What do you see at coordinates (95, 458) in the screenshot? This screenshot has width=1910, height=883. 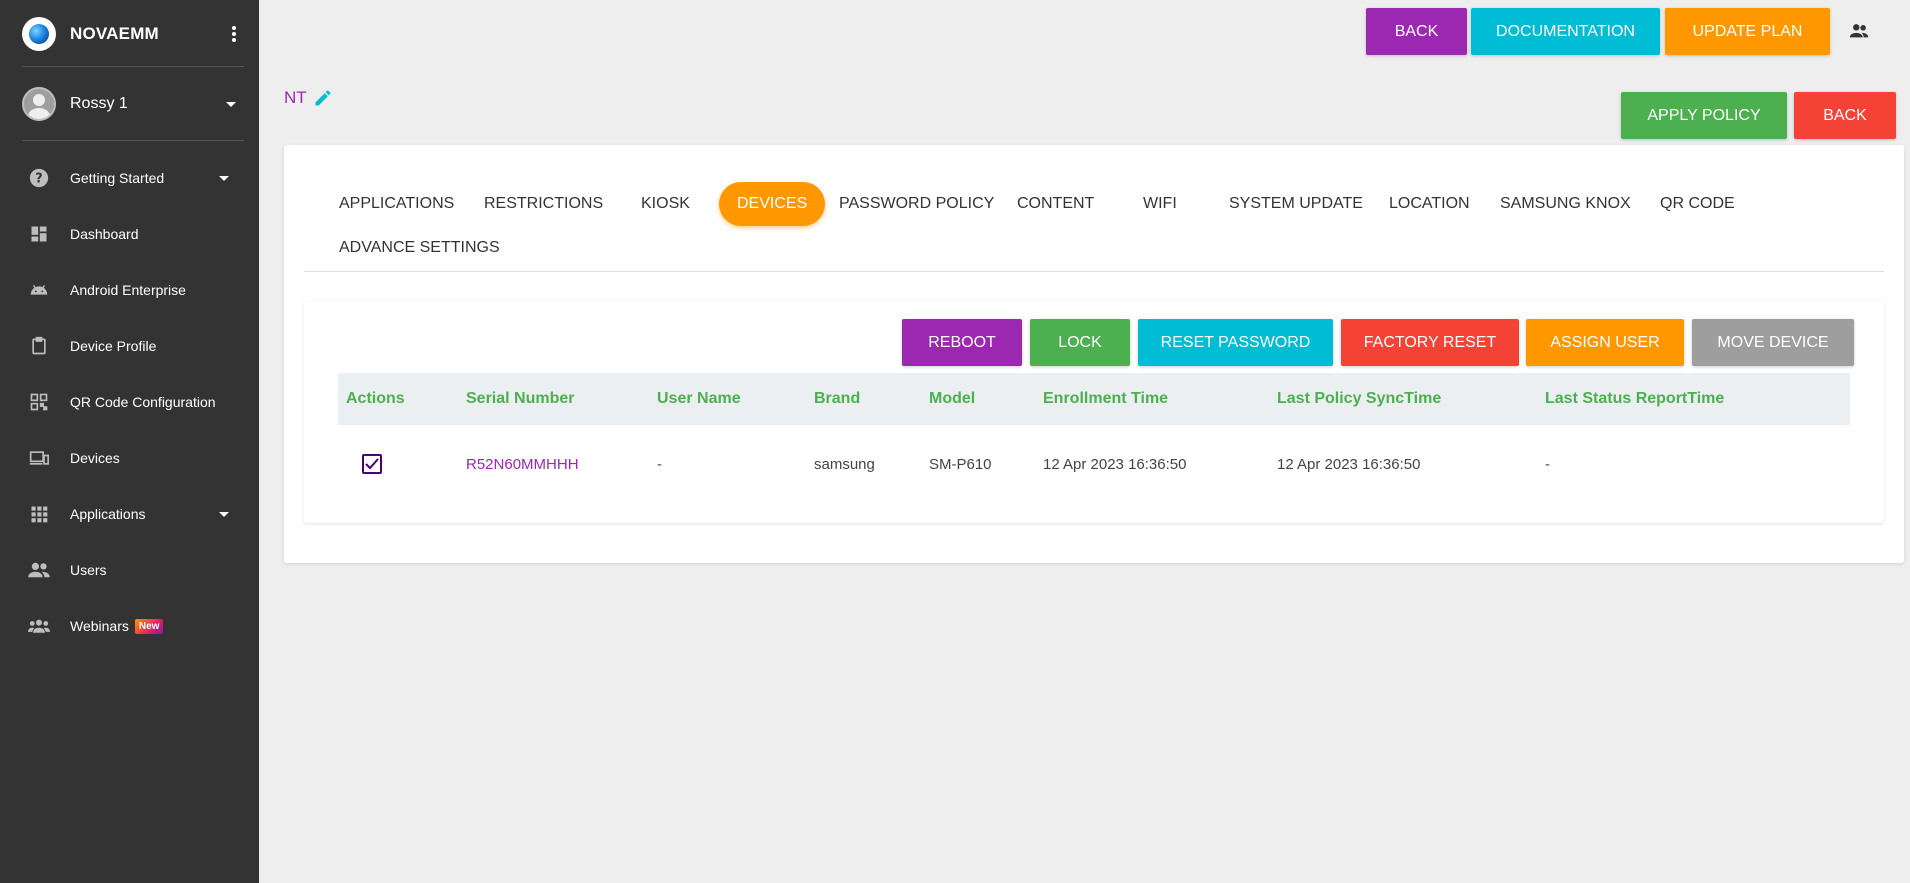 I see `sidebar-item-label: Devices` at bounding box center [95, 458].